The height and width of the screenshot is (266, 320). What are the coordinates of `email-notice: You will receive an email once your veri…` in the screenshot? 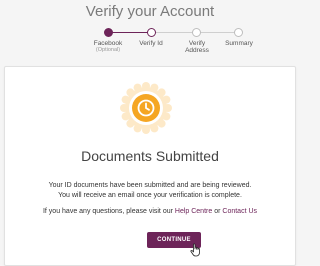 It's located at (150, 195).